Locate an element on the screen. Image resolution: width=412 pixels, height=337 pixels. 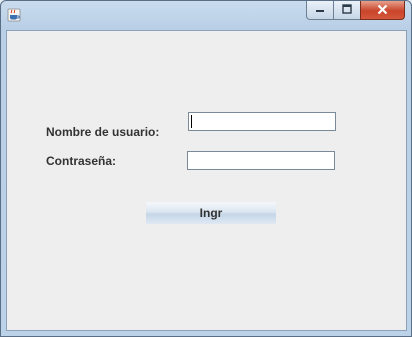
java-coffee-icon is located at coordinates (14, 15).